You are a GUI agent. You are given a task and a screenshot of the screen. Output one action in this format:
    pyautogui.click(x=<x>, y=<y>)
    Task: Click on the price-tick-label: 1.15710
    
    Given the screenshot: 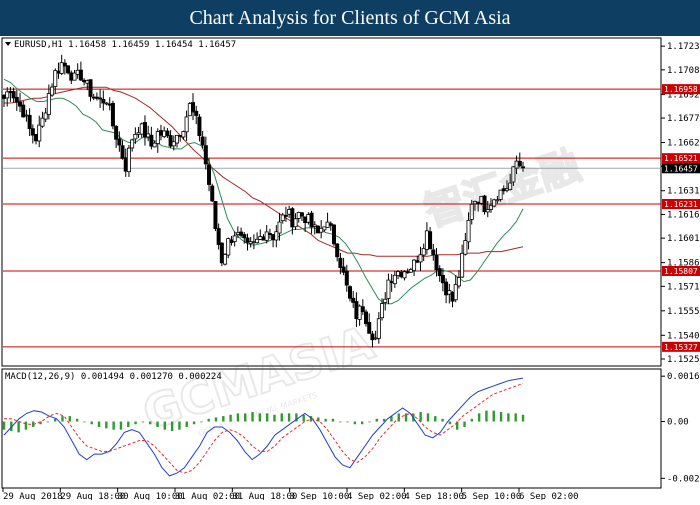 What is the action you would take?
    pyautogui.click(x=683, y=287)
    